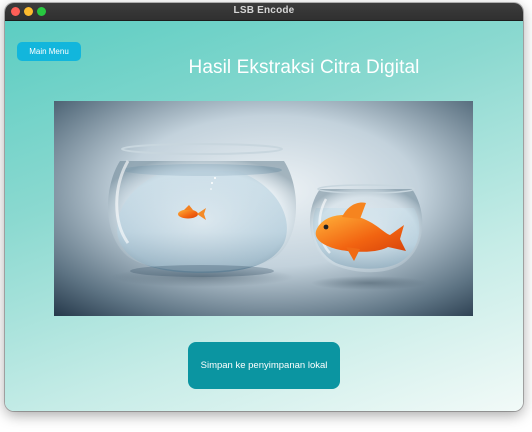 The width and height of the screenshot is (532, 432). I want to click on title-bar: LSB Encode, so click(264, 12).